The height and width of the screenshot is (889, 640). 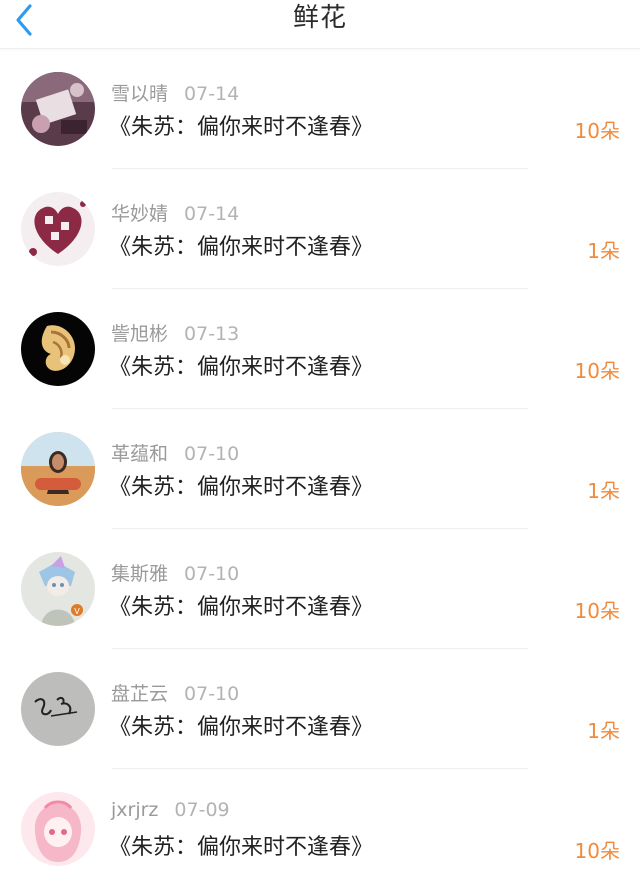 I want to click on list-item: jxrjrz 07-09 《朱苏：偏你来时不逢春》 10朵, so click(x=320, y=829).